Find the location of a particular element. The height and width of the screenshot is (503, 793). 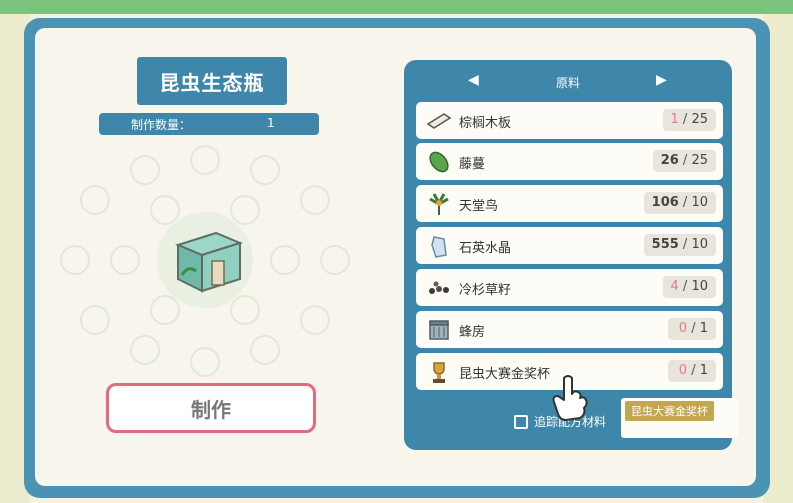

material-row-plank: 棕榈木板 1 / 25 is located at coordinates (569, 120).